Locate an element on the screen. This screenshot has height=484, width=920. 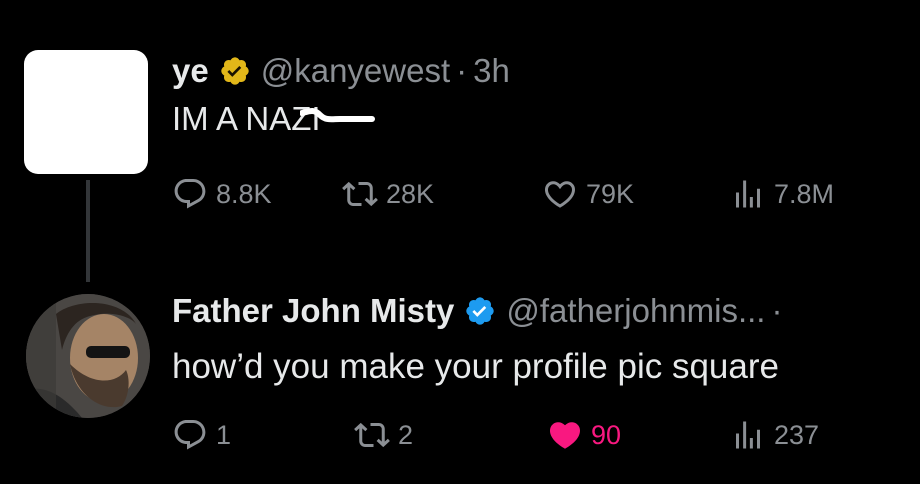
heart-icon is located at coordinates (560, 194).